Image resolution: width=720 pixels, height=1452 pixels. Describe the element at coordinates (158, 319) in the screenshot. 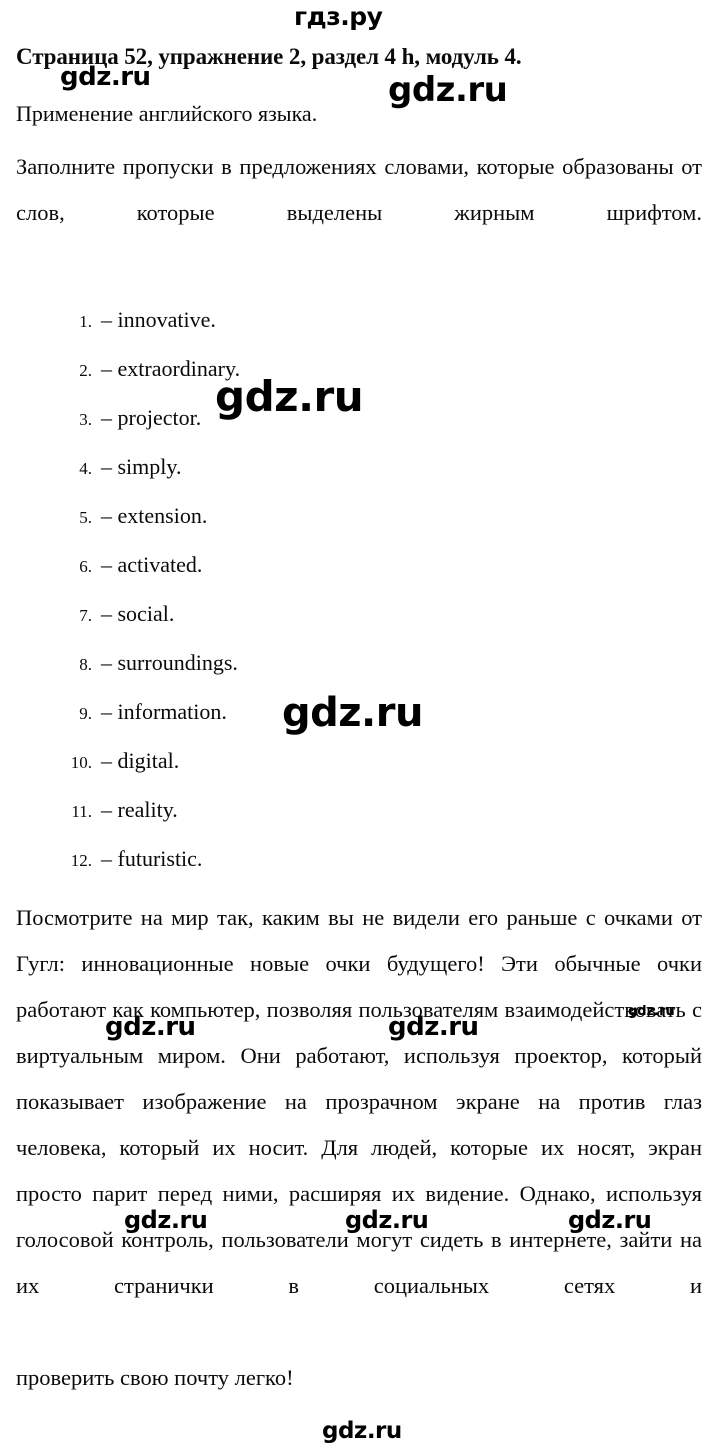

I see `answer-text: – innovative.` at that location.